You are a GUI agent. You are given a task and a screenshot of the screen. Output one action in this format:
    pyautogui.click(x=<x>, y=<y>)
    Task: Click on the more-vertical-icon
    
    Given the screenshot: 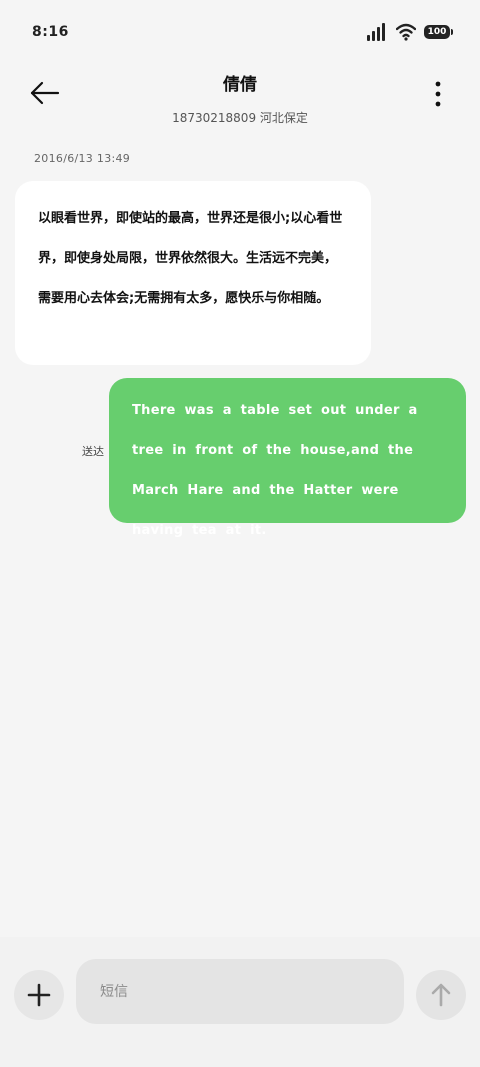 What is the action you would take?
    pyautogui.click(x=438, y=95)
    